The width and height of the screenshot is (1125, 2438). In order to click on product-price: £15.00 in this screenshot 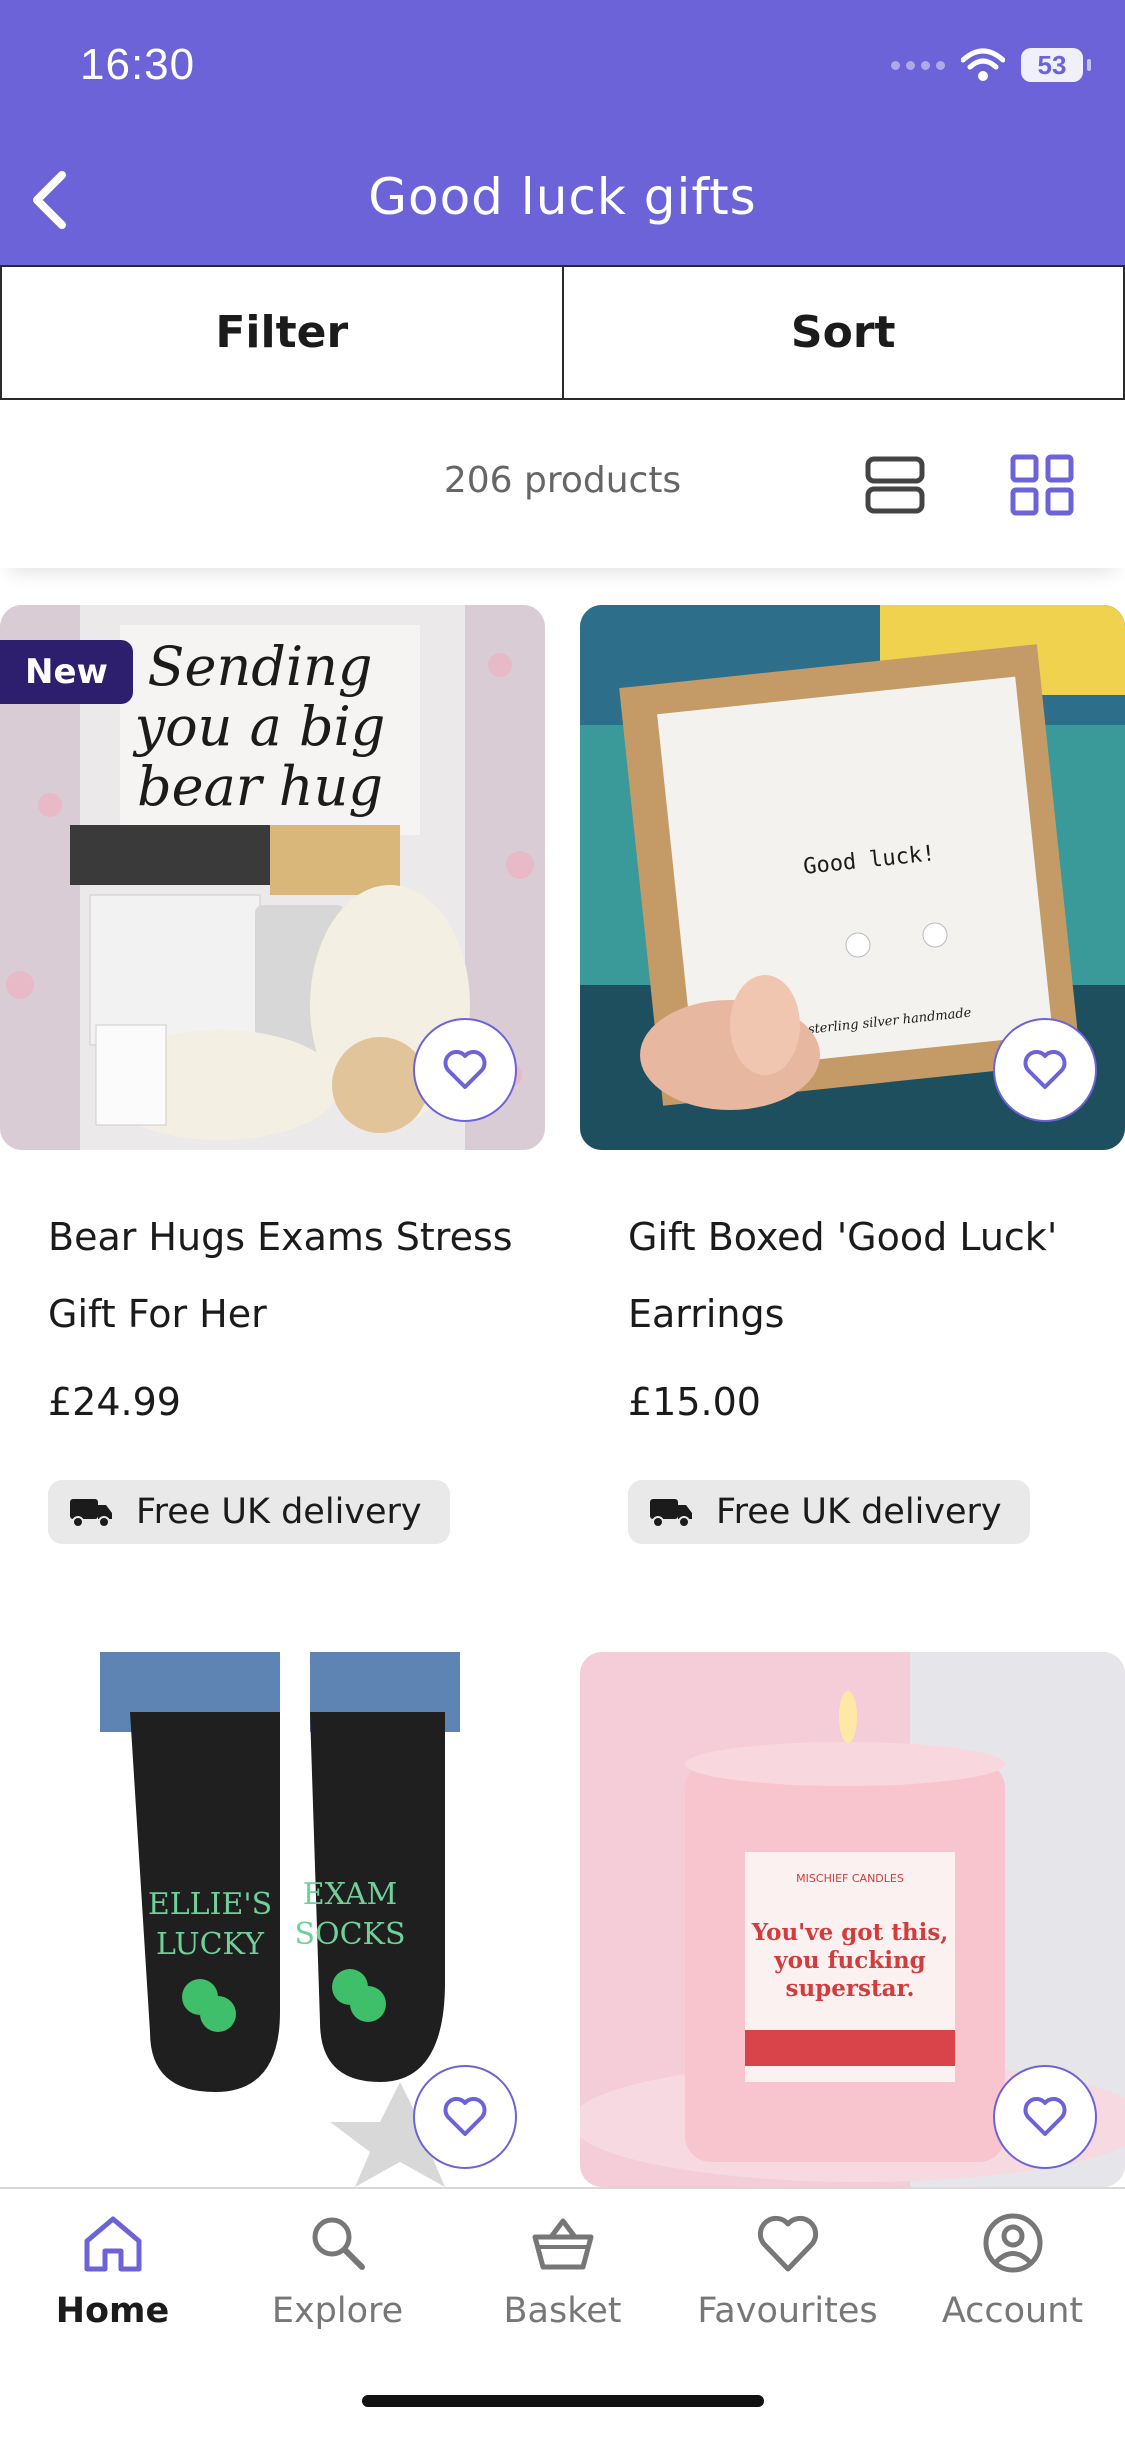, I will do `click(694, 1402)`.